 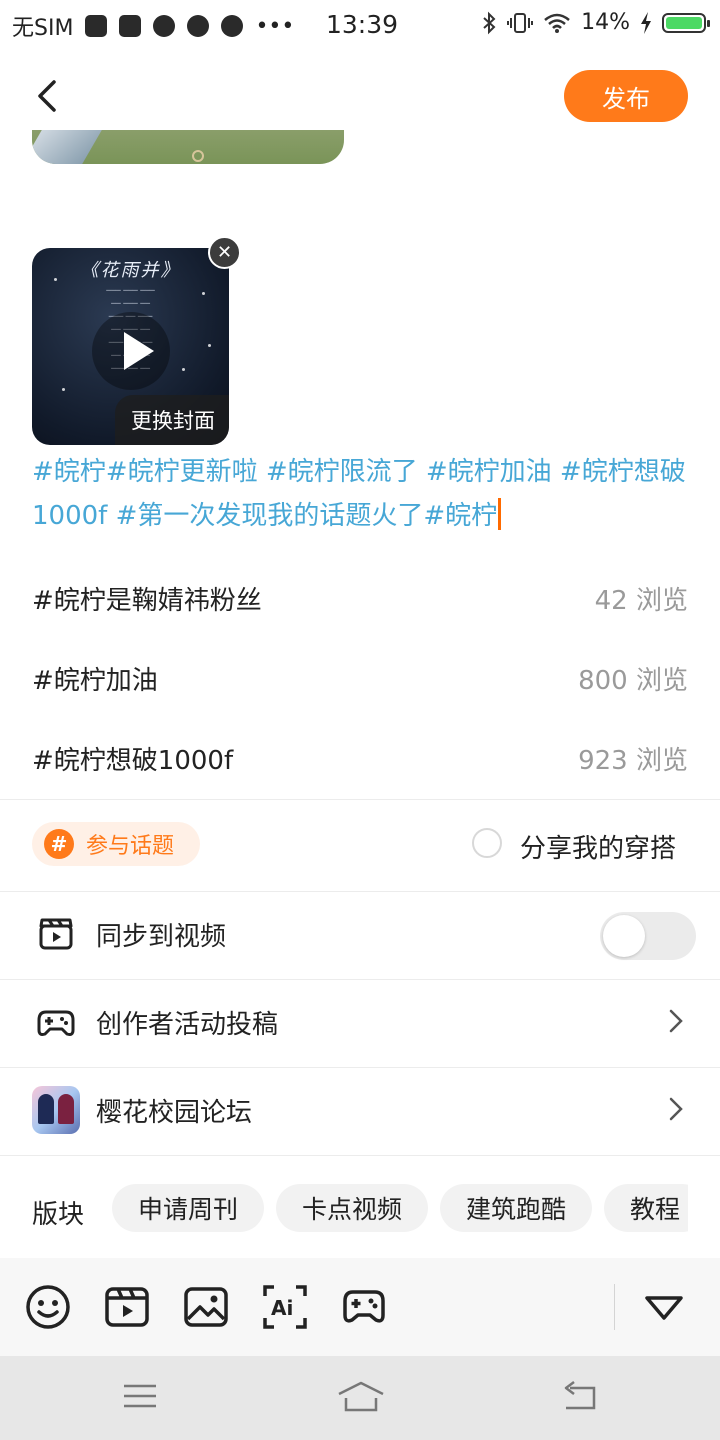 What do you see at coordinates (624, 936) in the screenshot?
I see `toggle-knob` at bounding box center [624, 936].